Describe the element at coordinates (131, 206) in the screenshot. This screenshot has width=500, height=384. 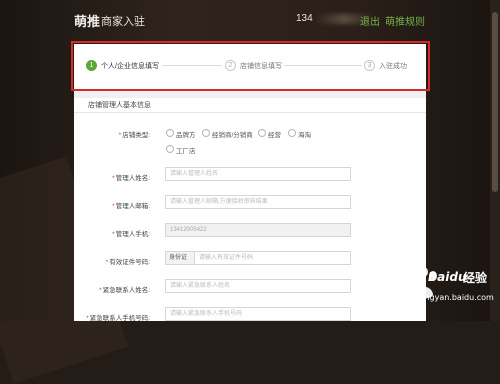
I see `manager-email-label: *管理人邮箱:` at that location.